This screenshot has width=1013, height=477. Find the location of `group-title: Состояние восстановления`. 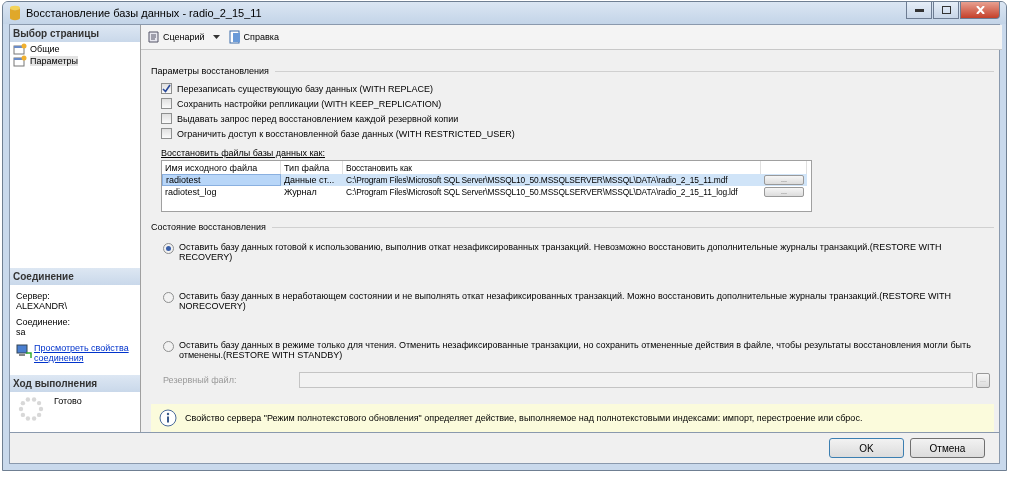

group-title: Состояние восстановления is located at coordinates (208, 227).